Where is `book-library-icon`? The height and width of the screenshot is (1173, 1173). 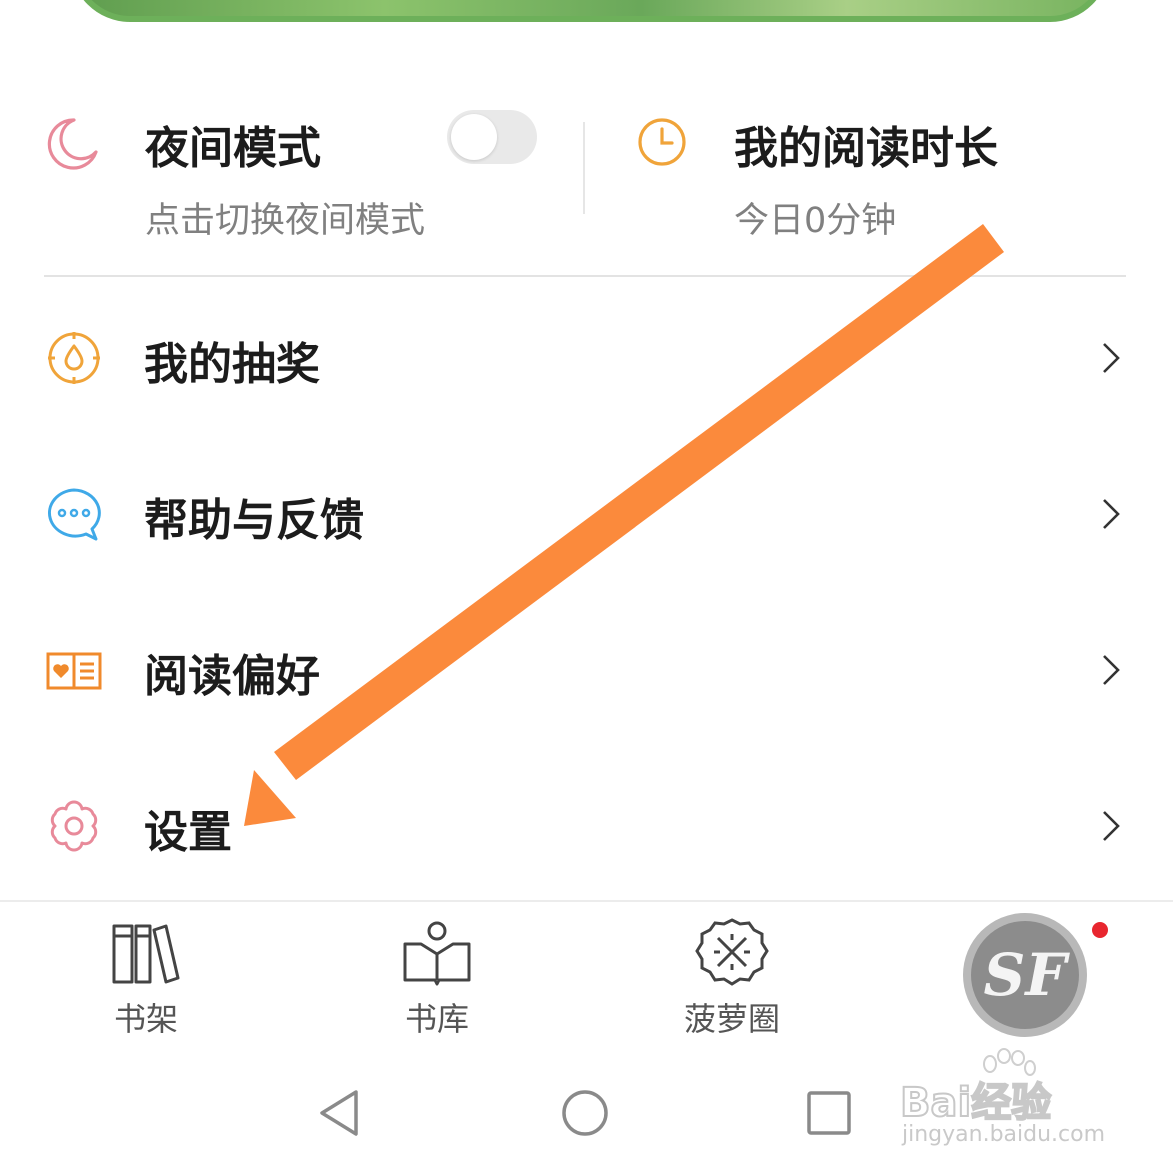
book-library-icon is located at coordinates (437, 953).